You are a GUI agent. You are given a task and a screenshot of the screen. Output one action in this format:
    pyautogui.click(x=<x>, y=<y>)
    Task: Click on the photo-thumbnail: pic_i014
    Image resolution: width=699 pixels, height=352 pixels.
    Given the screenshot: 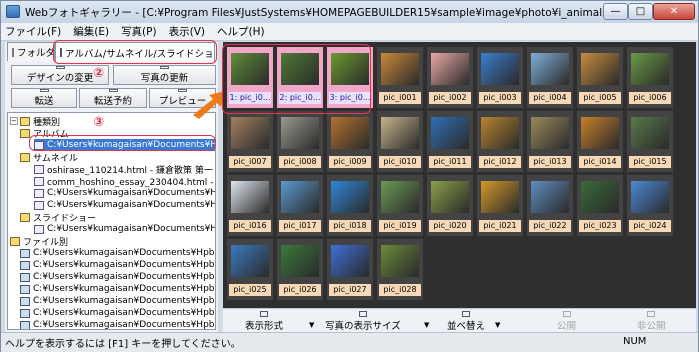 What is the action you would take?
    pyautogui.click(x=600, y=141)
    